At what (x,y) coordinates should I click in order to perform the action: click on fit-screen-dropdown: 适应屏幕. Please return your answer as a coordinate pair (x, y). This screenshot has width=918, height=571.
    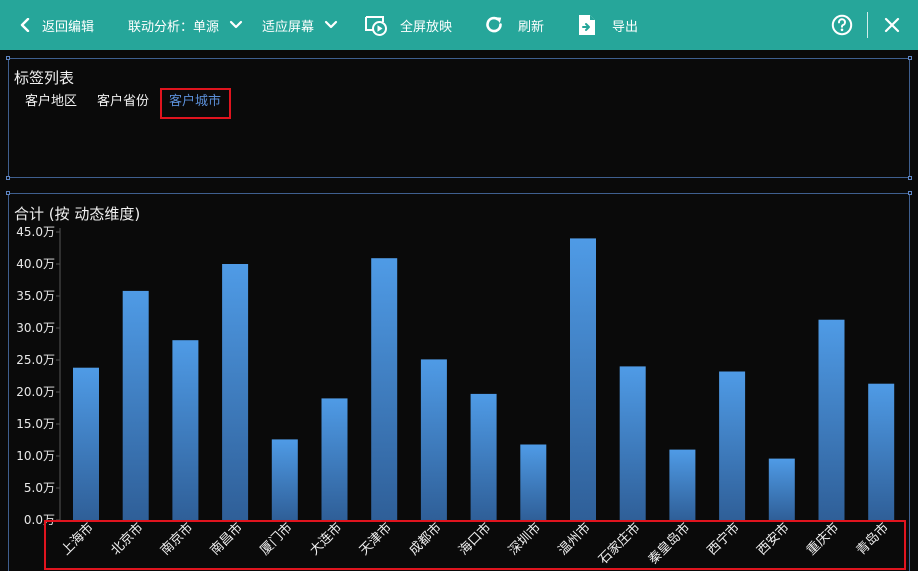
    Looking at the image, I should click on (300, 25).